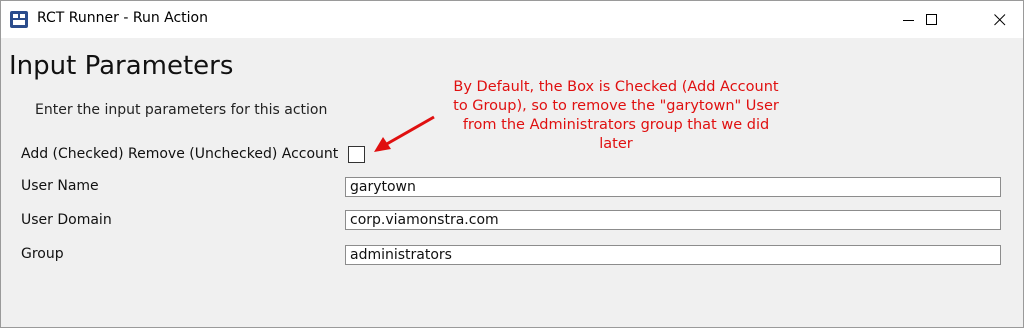  Describe the element at coordinates (60, 186) in the screenshot. I see `user-name-label: User Name` at that location.